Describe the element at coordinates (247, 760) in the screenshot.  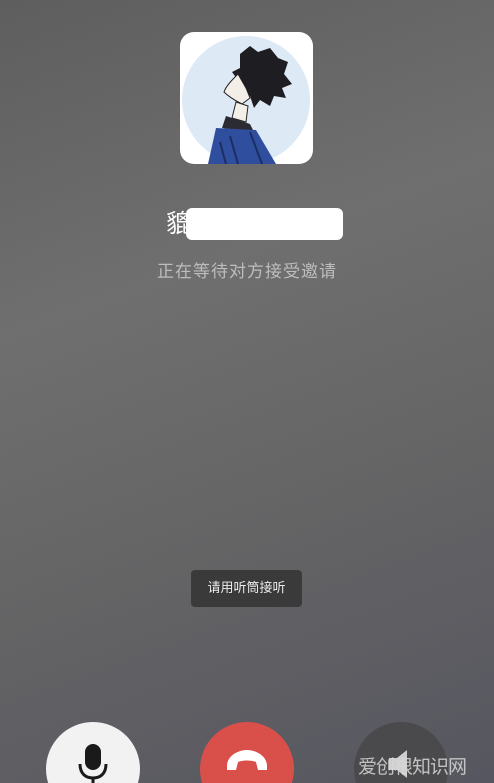
I see `phone-hangup-icon` at that location.